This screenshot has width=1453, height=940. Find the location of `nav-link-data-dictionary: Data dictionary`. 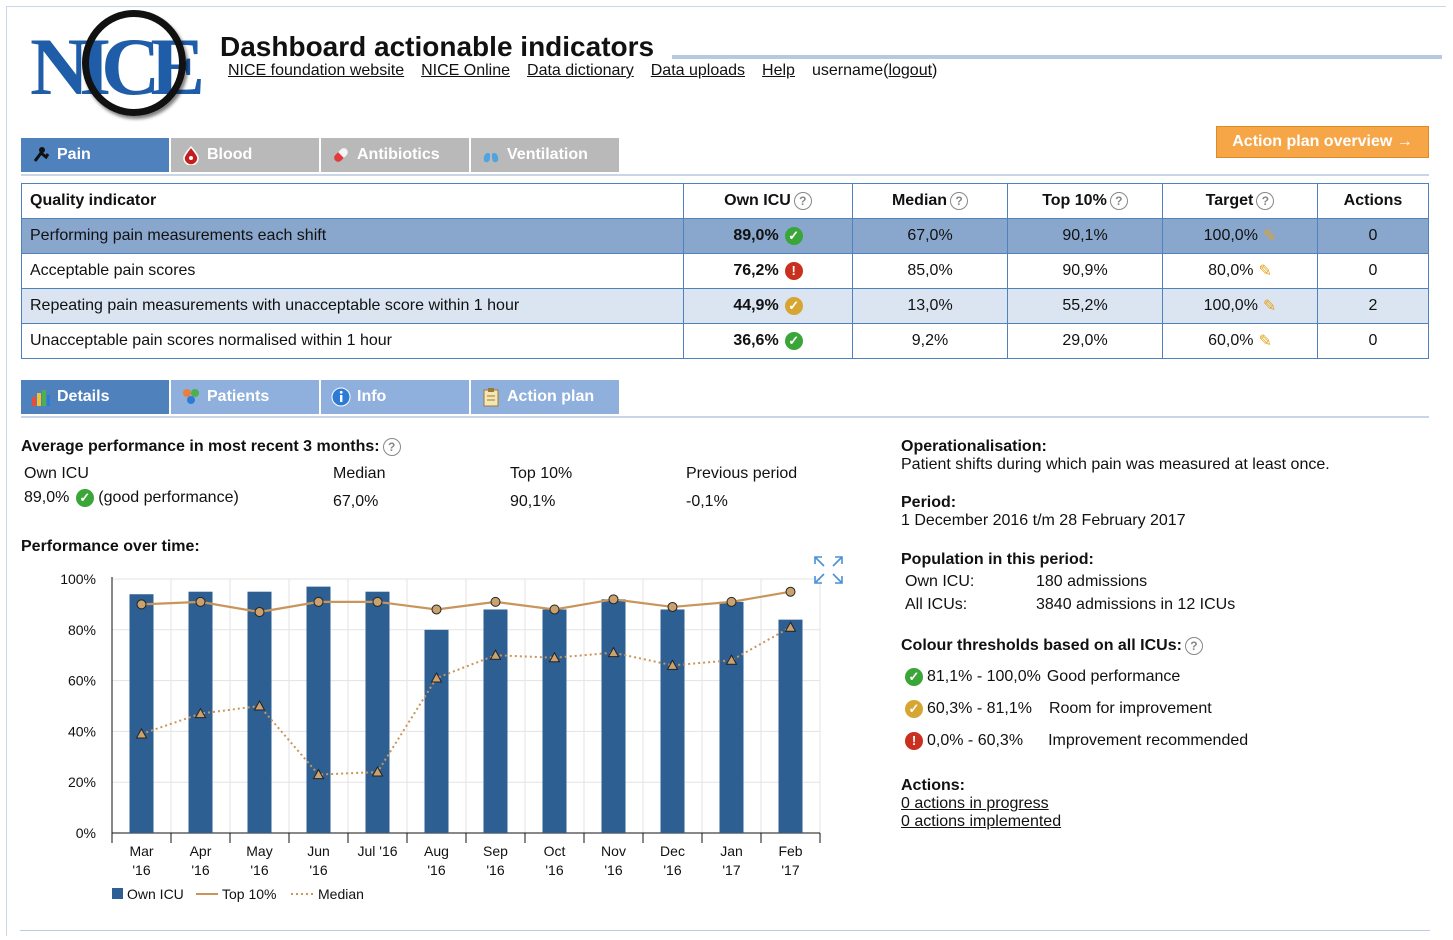

nav-link-data-dictionary: Data dictionary is located at coordinates (580, 71).